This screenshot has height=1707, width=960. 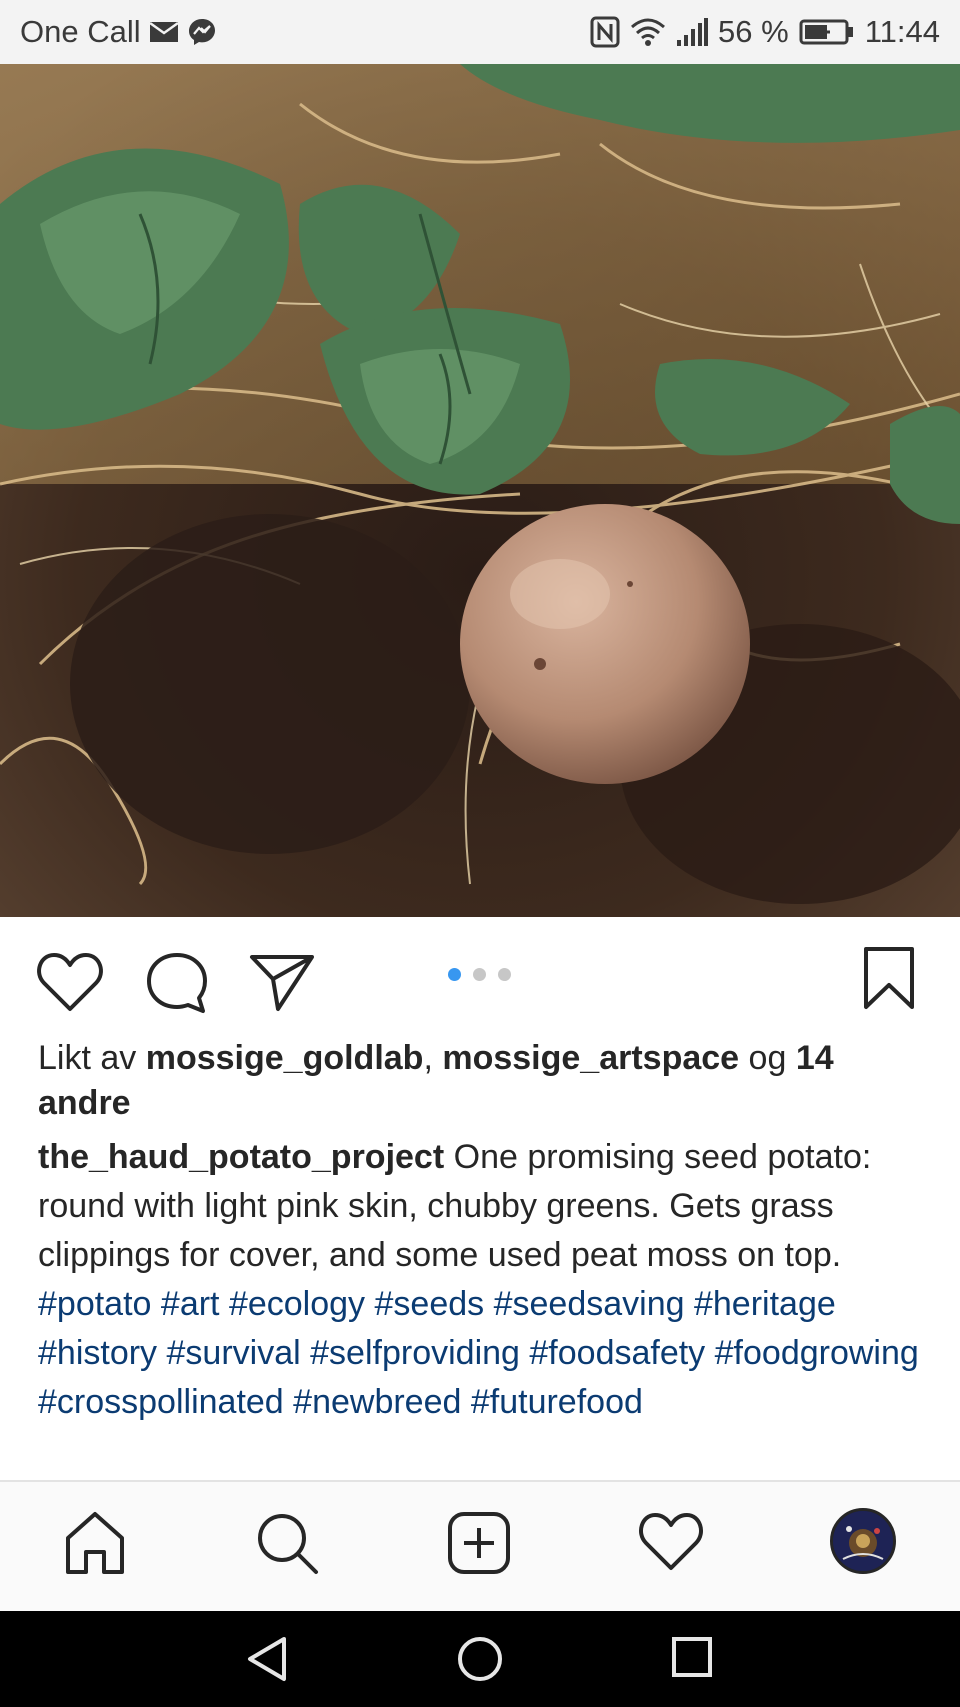 What do you see at coordinates (671, 1541) in the screenshot?
I see `activity-heart-icon` at bounding box center [671, 1541].